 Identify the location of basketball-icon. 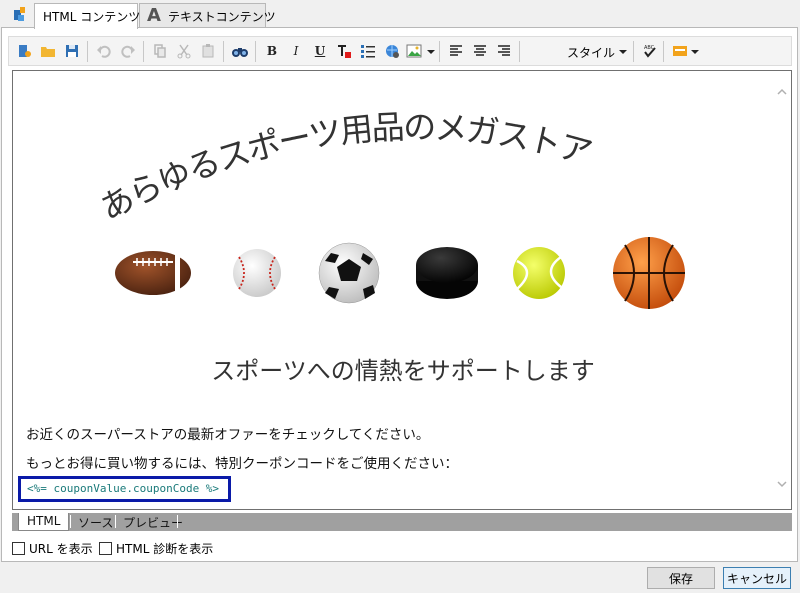
(649, 273).